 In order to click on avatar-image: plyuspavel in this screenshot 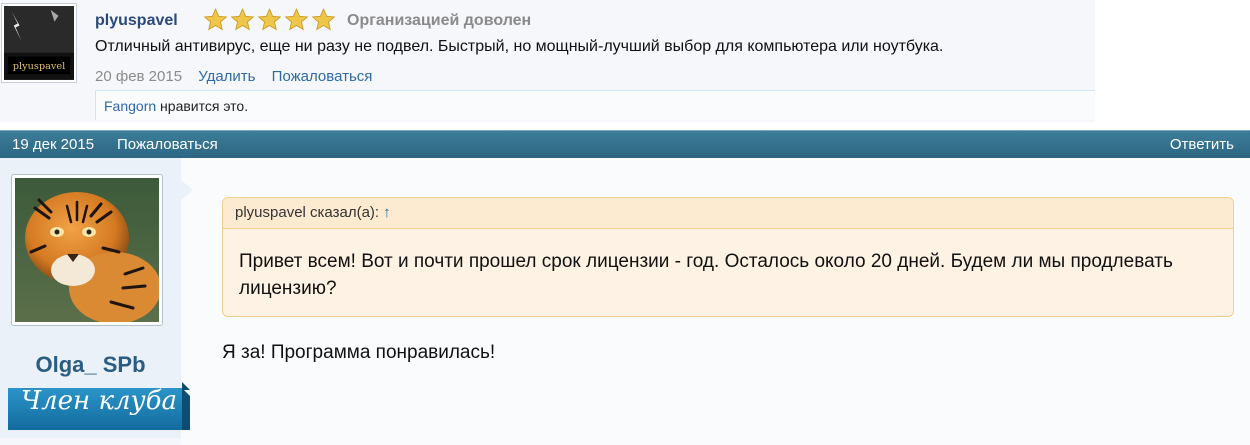, I will do `click(39, 43)`.